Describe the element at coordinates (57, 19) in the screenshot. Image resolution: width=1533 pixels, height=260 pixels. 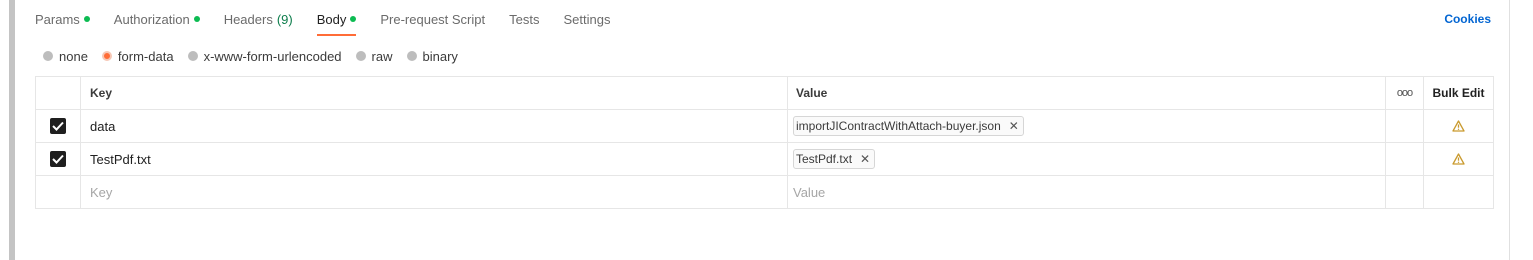
I see `tab-label: Params` at that location.